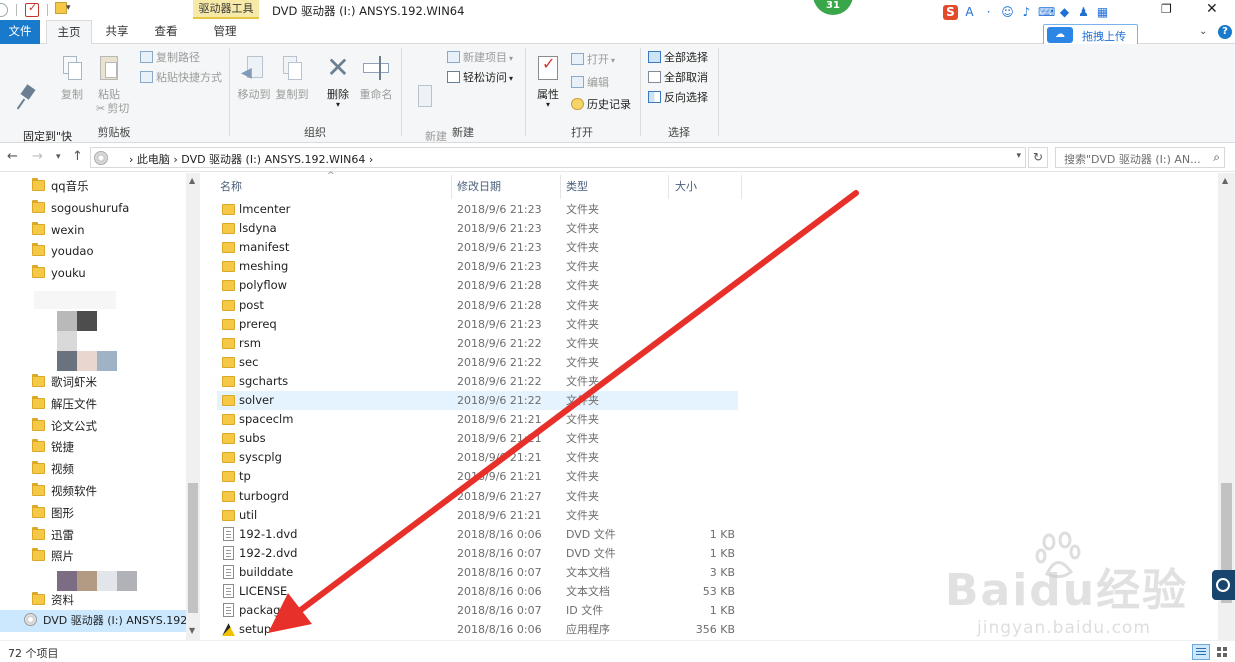  I want to click on file-row: builddate 2018/8/16 0:07 文本文档 3 KB, so click(477, 572).